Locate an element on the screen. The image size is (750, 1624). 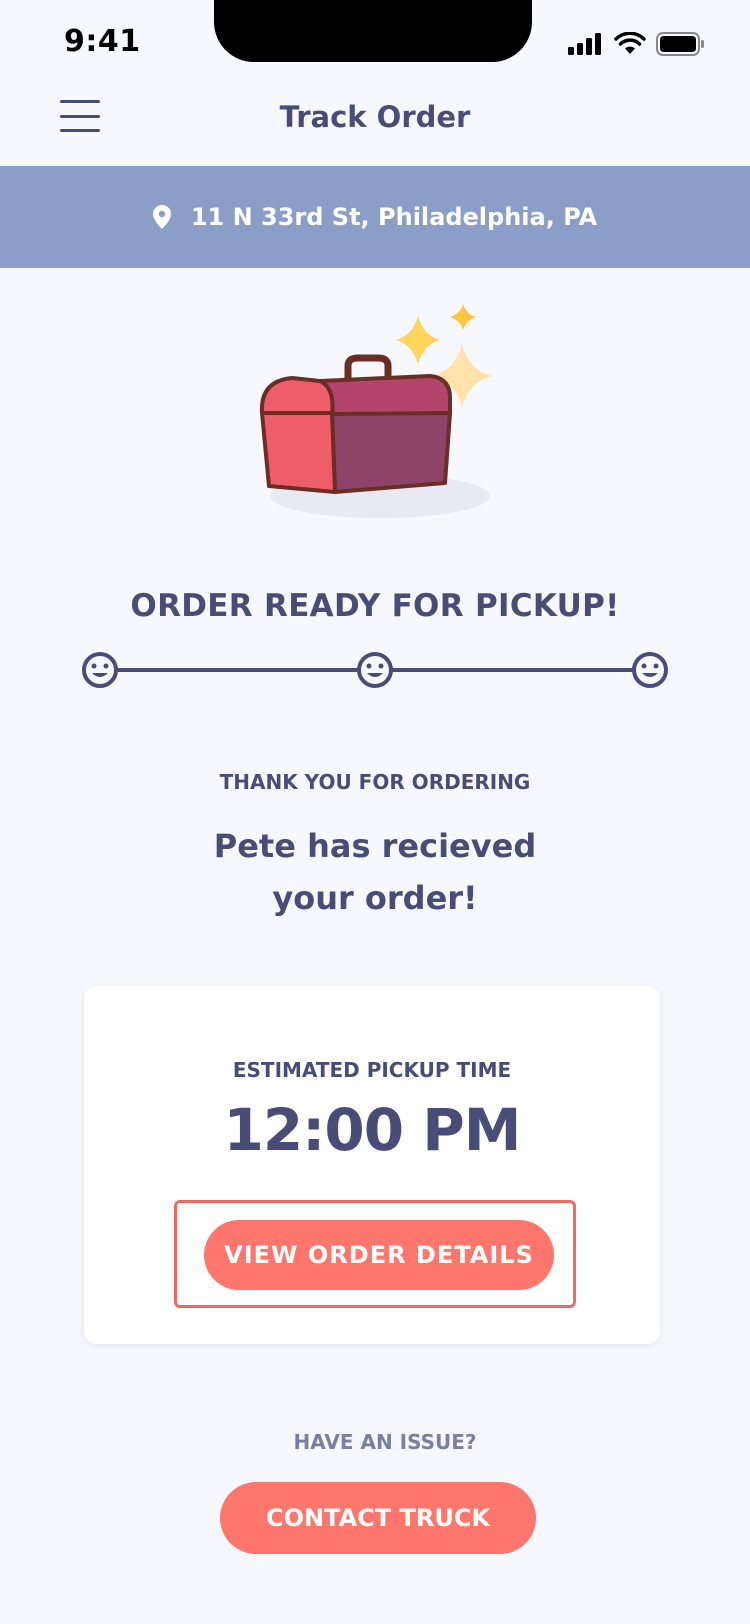
progress-step-3-smiley-icon is located at coordinates (650, 670).